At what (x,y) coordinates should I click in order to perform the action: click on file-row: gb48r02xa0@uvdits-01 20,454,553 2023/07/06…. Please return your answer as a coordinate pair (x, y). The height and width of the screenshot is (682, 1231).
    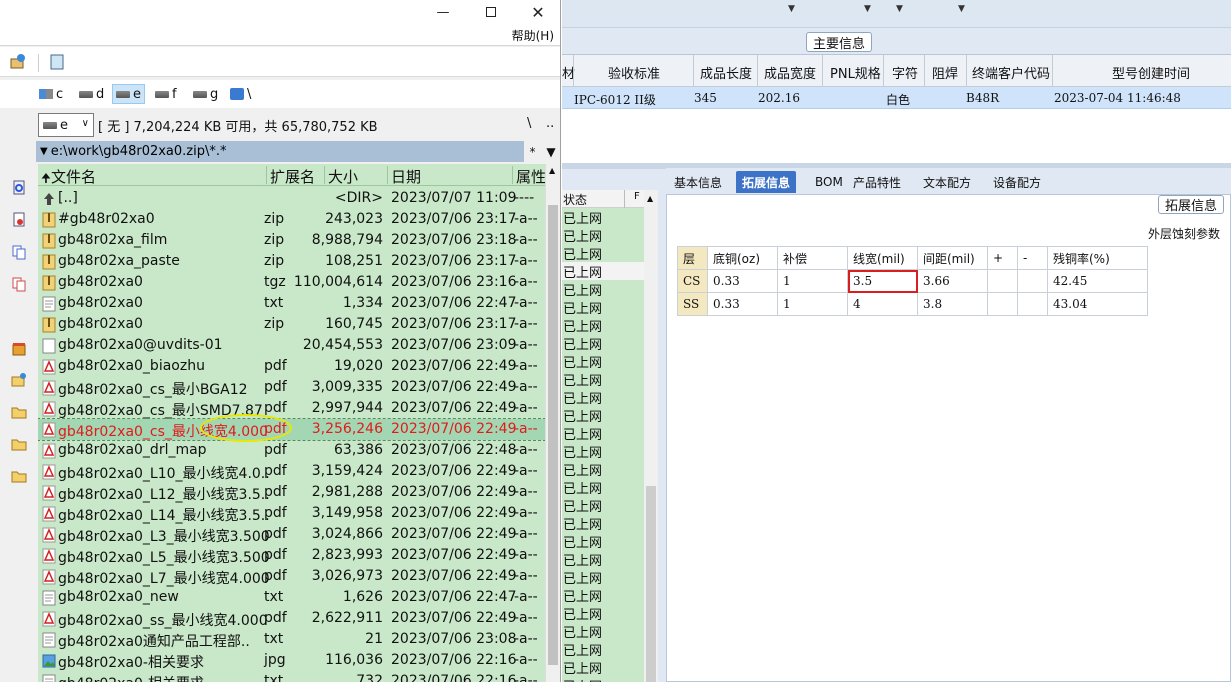
    Looking at the image, I should click on (291, 345).